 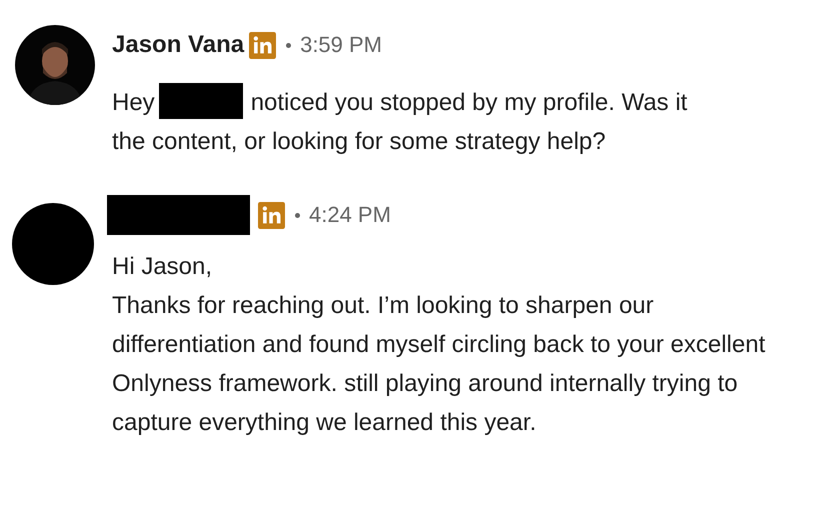 What do you see at coordinates (469, 102) in the screenshot?
I see `message-text: noticed you stopped by my profile. Was it` at bounding box center [469, 102].